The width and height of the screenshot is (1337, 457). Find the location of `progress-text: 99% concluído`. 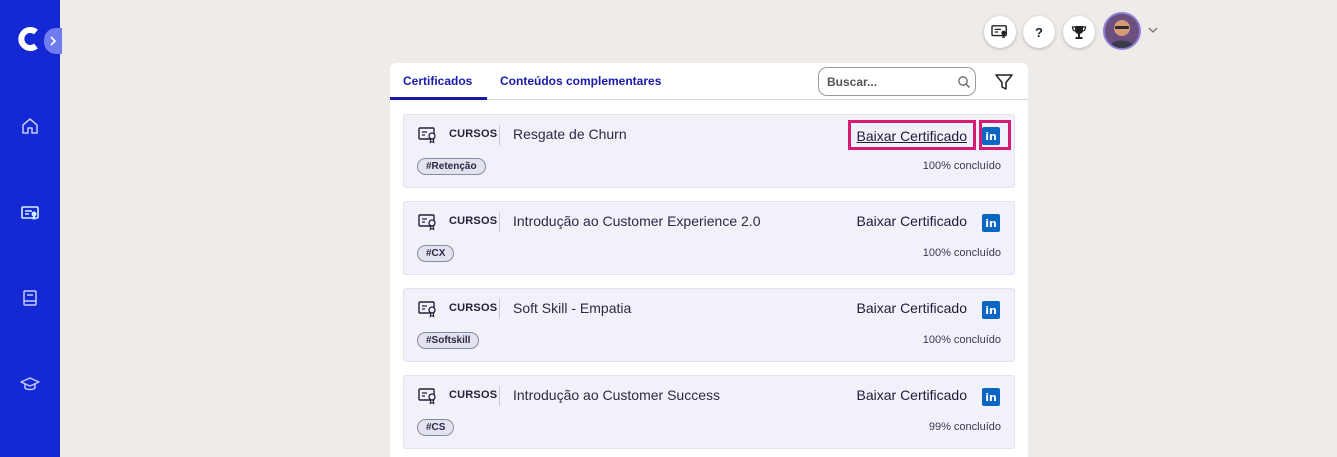

progress-text: 99% concluído is located at coordinates (964, 427).